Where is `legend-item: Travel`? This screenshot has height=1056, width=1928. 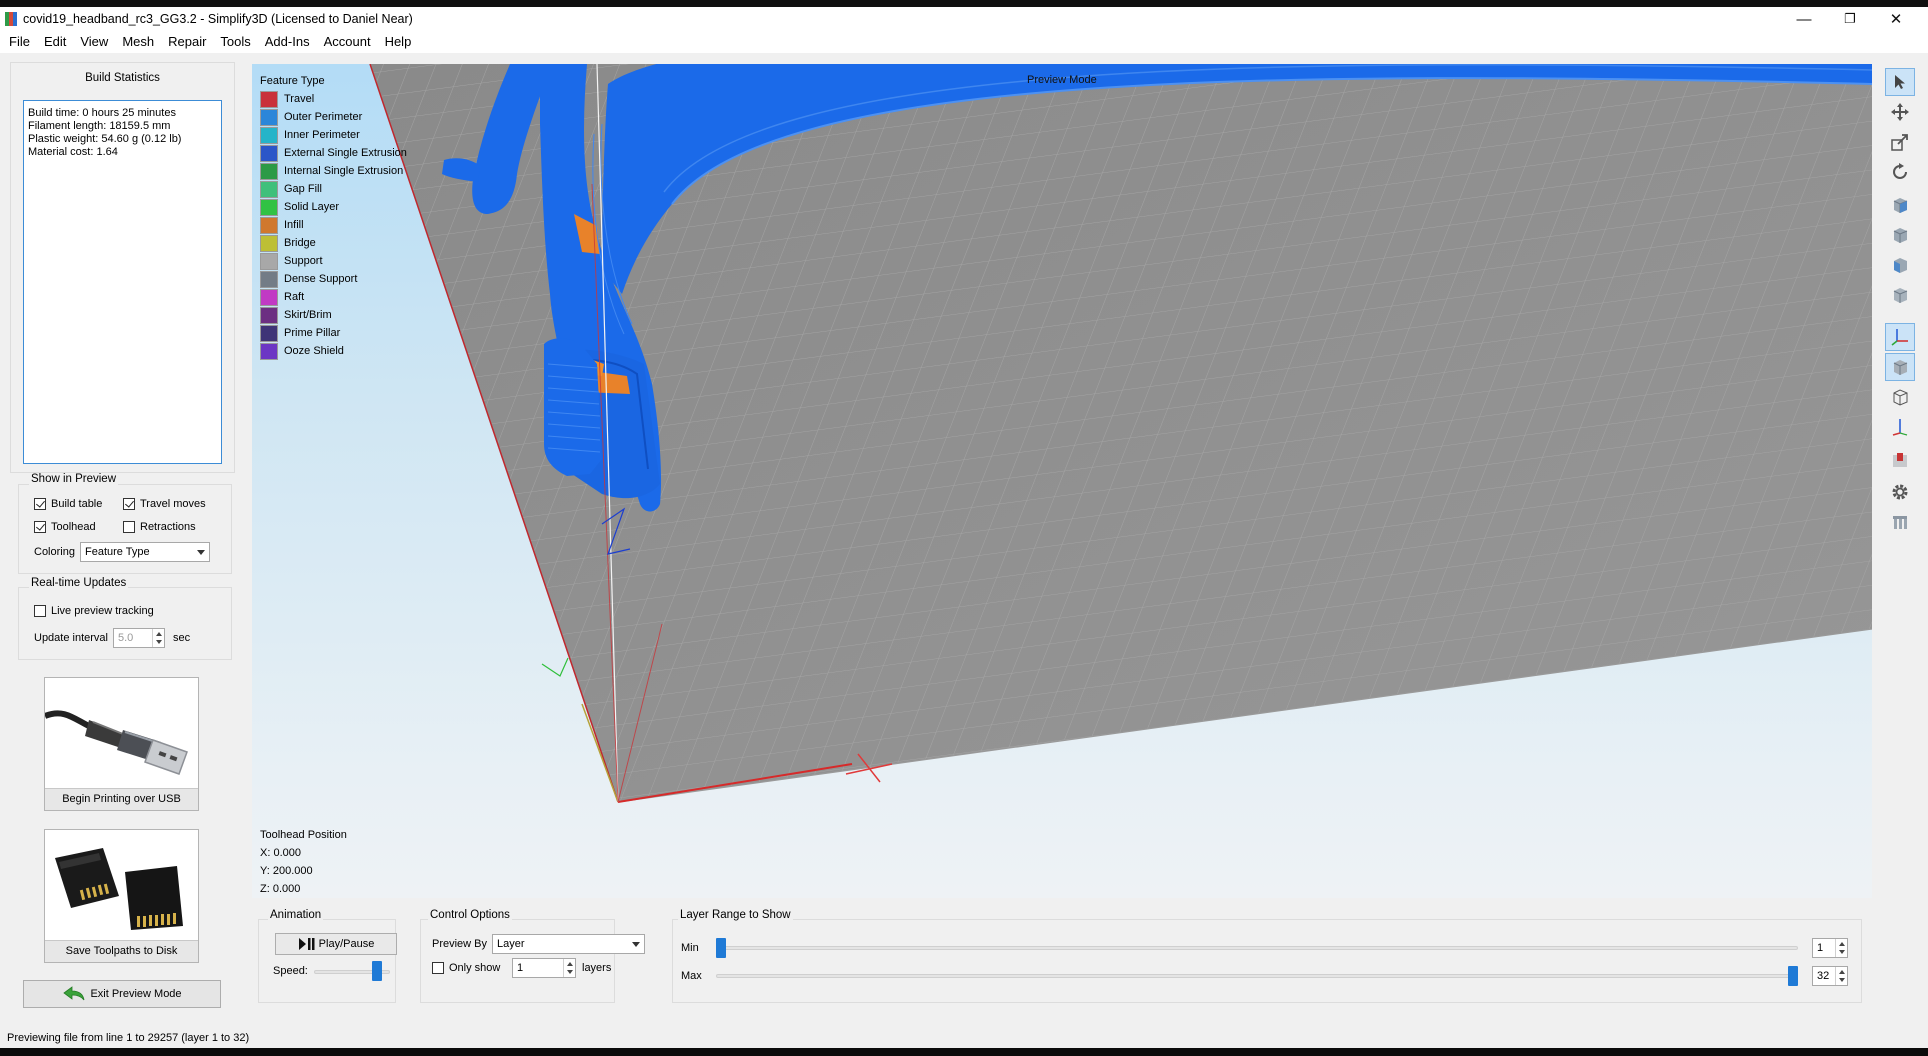 legend-item: Travel is located at coordinates (333, 99).